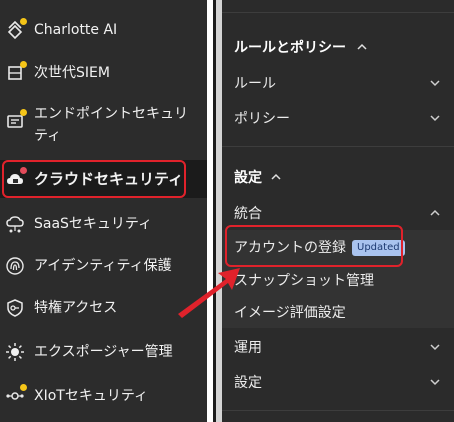 This screenshot has height=422, width=454. What do you see at coordinates (304, 281) in the screenshot?
I see `menu-item-label: スナップショット管理` at bounding box center [304, 281].